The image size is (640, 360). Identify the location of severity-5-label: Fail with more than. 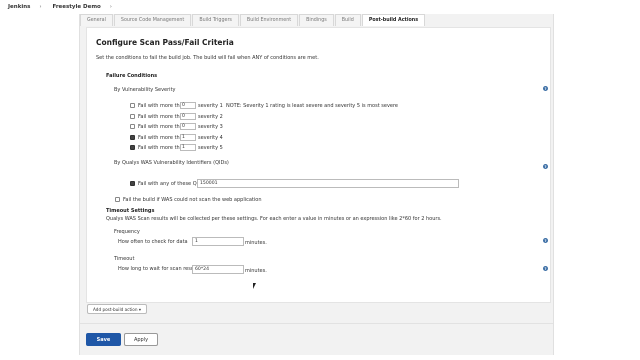
(162, 148).